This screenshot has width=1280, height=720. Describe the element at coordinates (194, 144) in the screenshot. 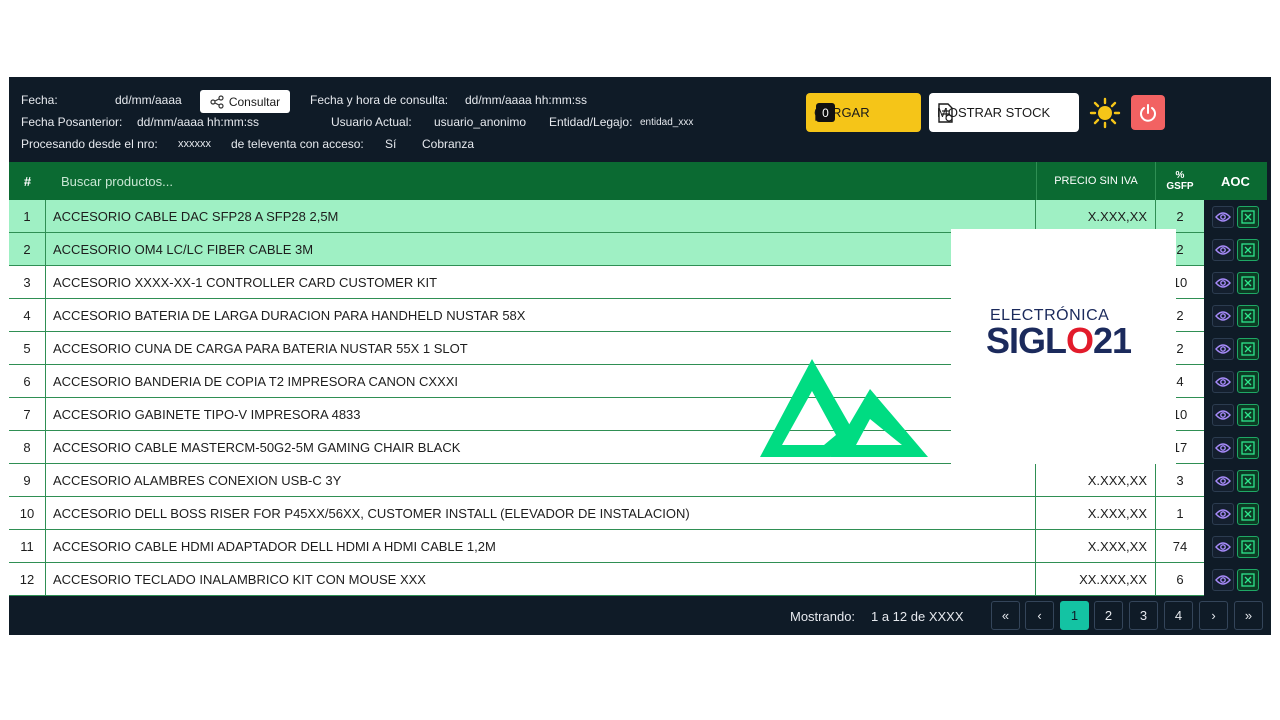

I see `procesando-value: xxxxxx` at that location.